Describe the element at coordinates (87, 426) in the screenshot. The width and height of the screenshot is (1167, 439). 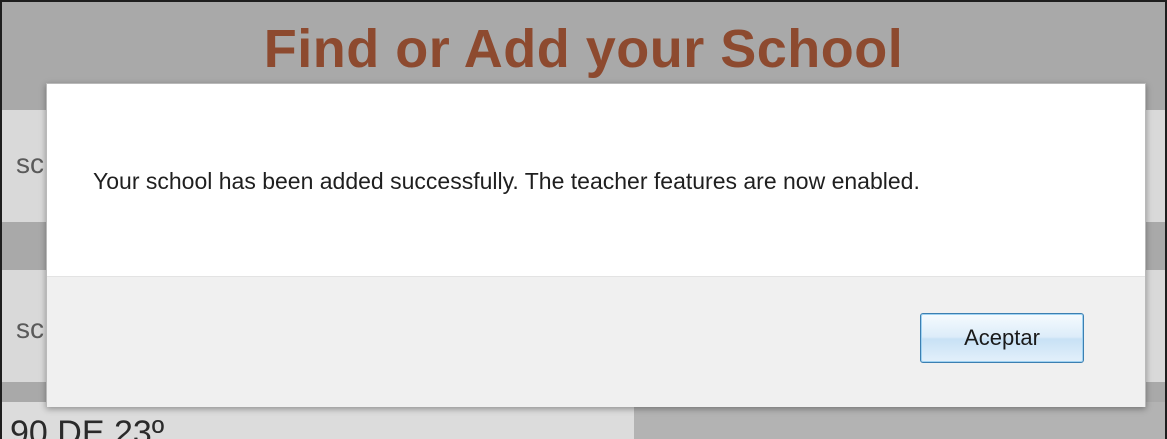
I see `bottom-strip-text: 90 DE 23º` at that location.